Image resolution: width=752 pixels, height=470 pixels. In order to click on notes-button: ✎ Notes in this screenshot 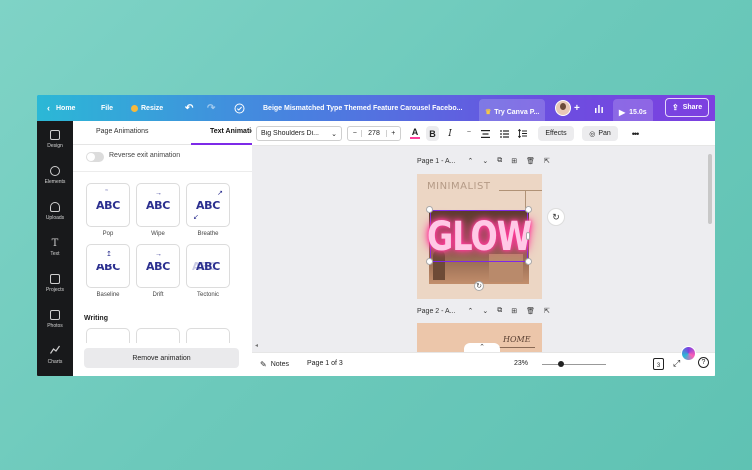, I will do `click(274, 364)`.